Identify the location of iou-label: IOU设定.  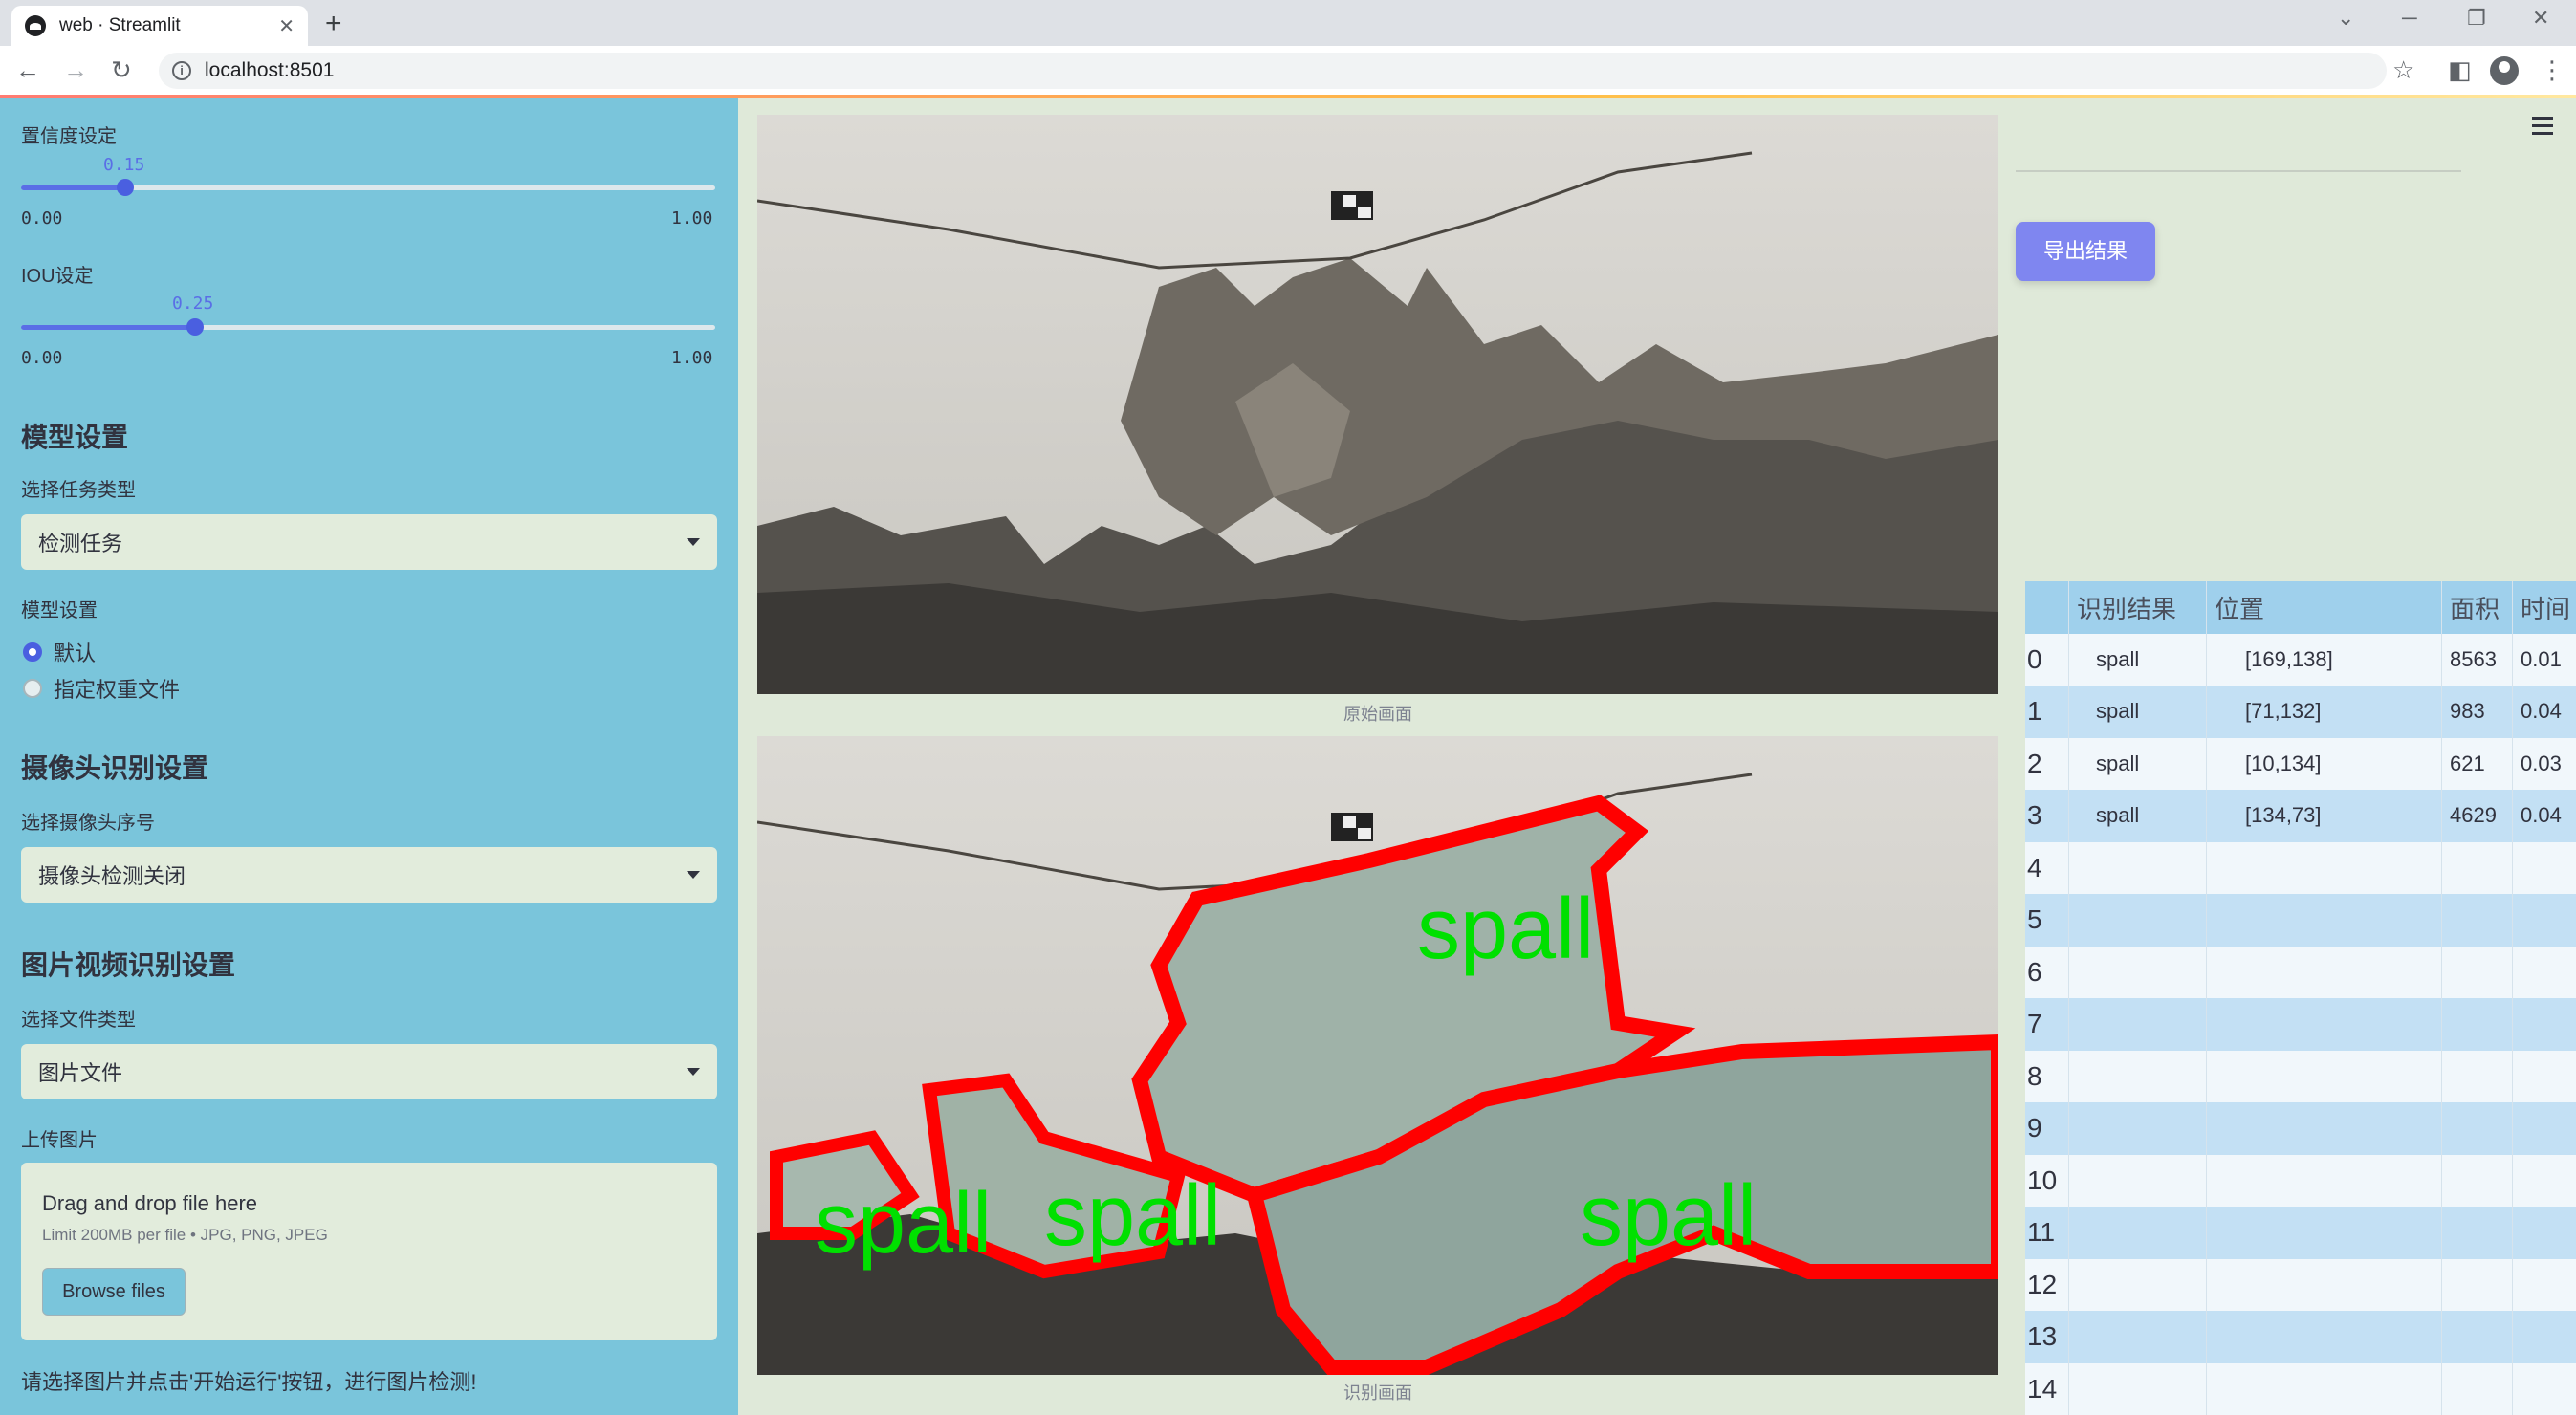
(57, 276).